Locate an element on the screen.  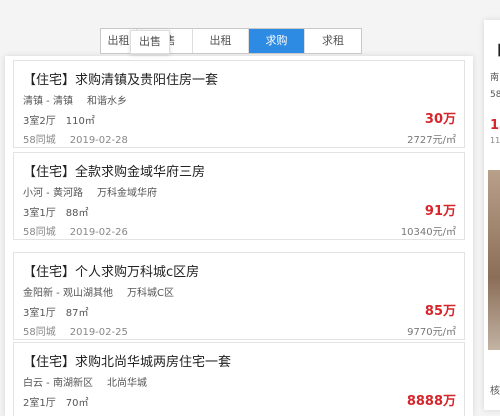
listing-community: 万科金域华府 is located at coordinates (126, 193).